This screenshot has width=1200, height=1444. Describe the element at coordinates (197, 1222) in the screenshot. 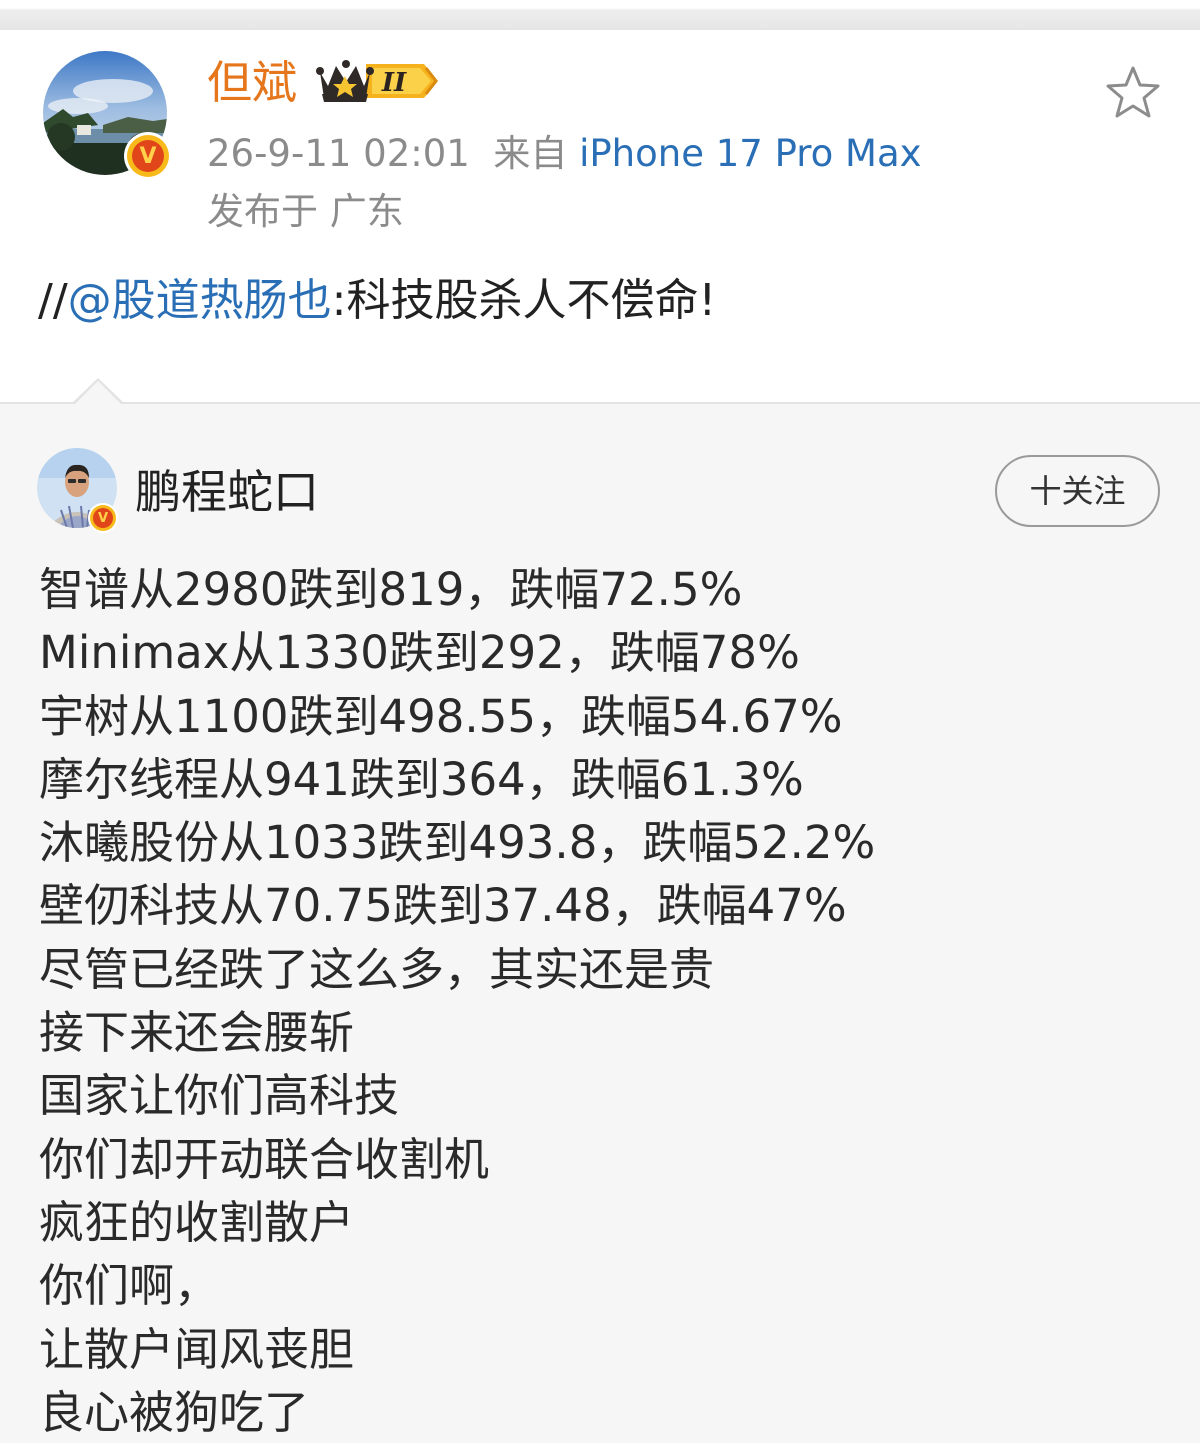

I see `content-line: 疯狂的收割散户` at that location.